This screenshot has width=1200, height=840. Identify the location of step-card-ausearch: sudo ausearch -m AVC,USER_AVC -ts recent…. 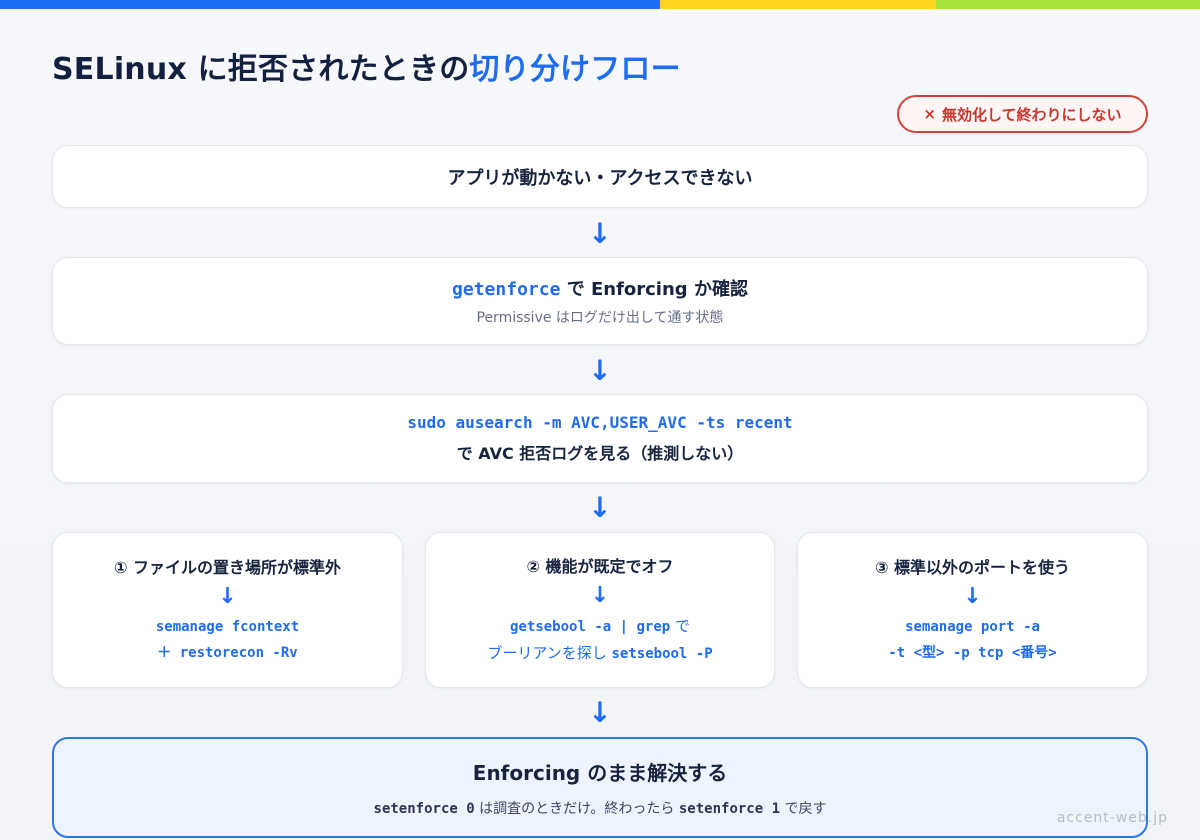
(600, 438).